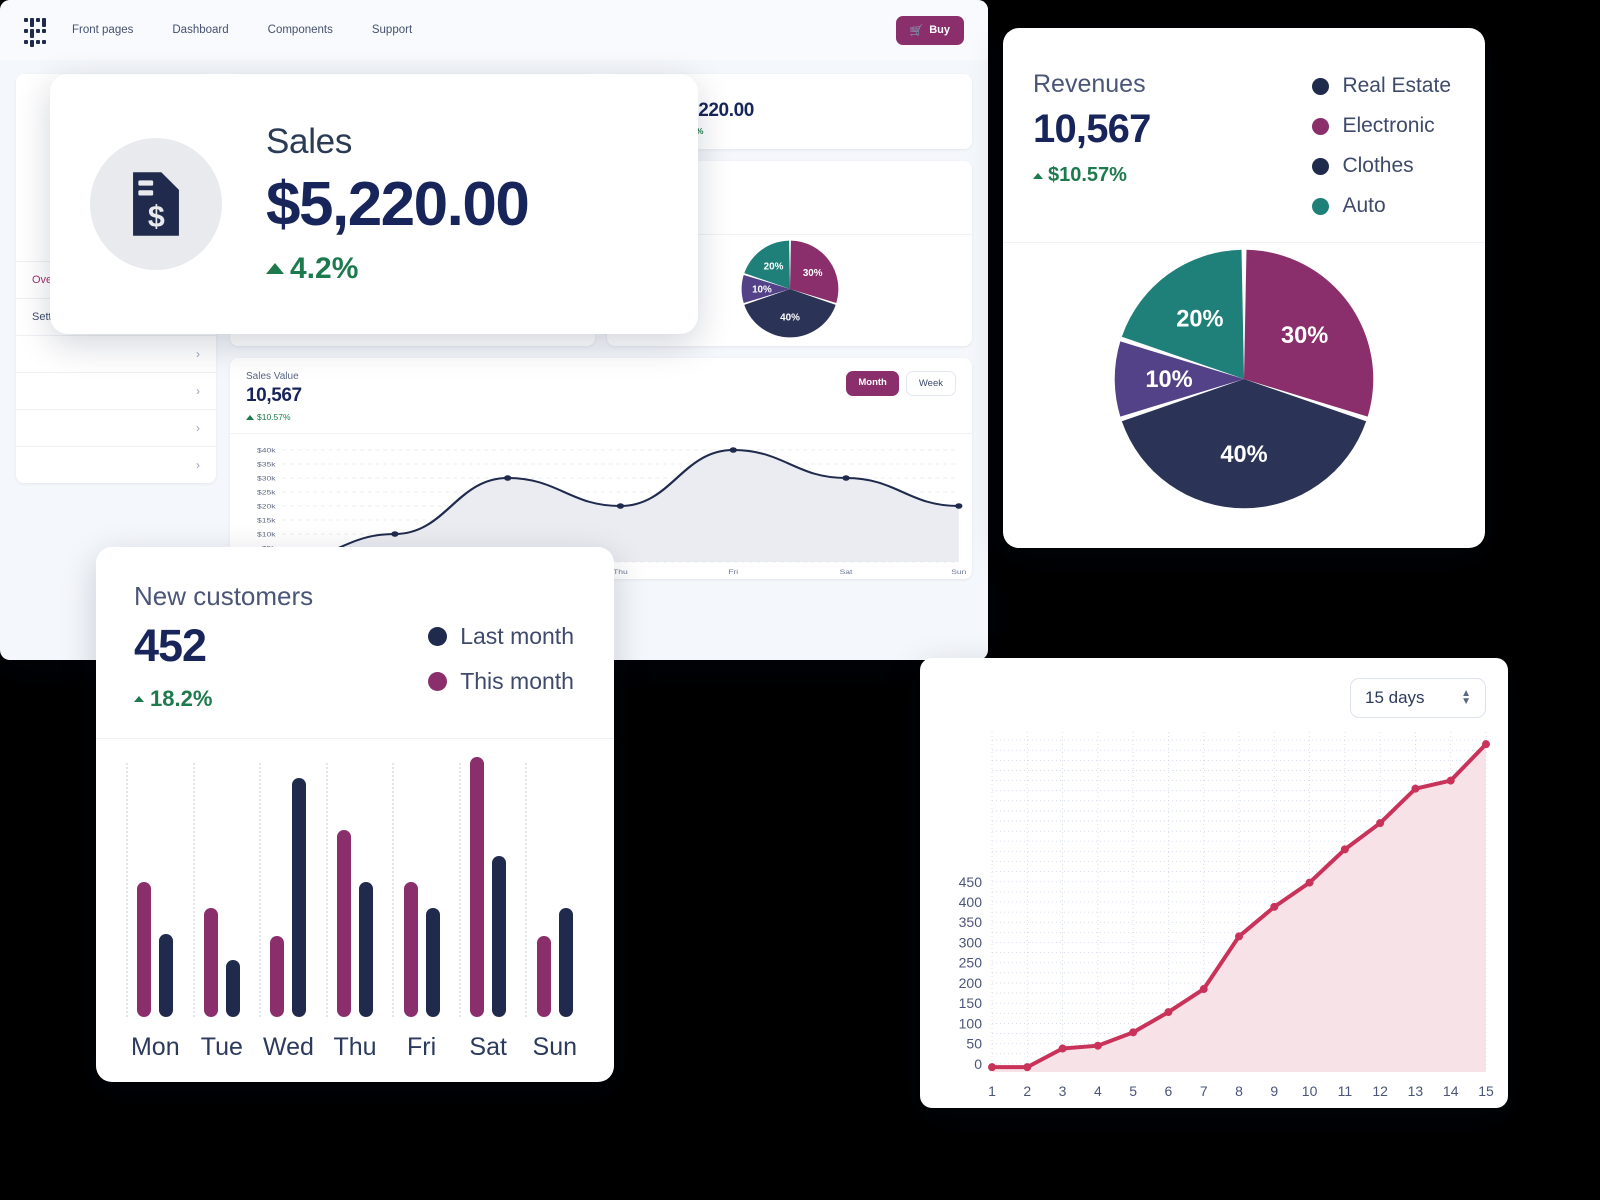 The height and width of the screenshot is (1200, 1600). Describe the element at coordinates (1466, 697) in the screenshot. I see `stepper-icon: ▲ ▼` at that location.